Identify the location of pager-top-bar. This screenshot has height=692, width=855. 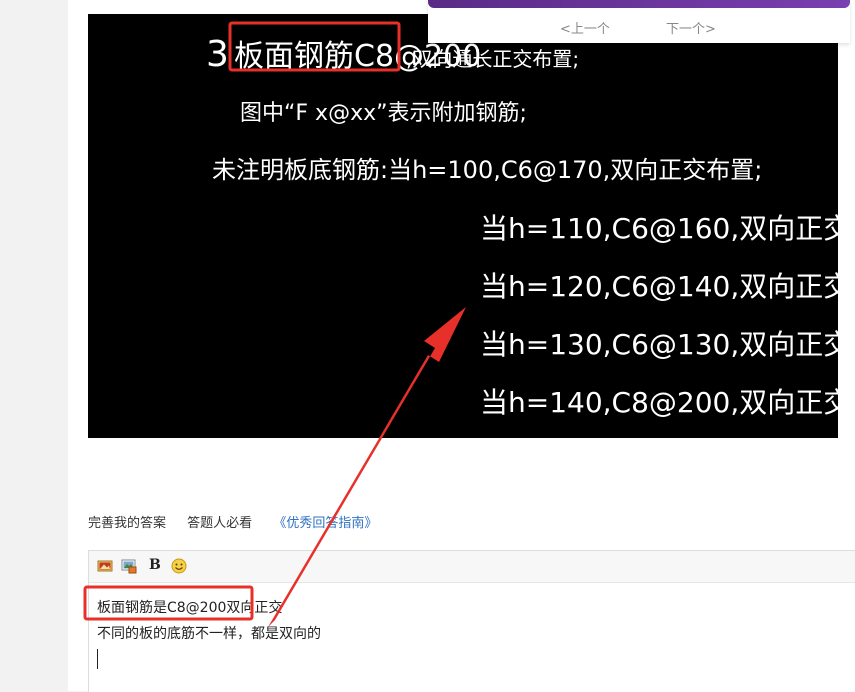
(639, 4).